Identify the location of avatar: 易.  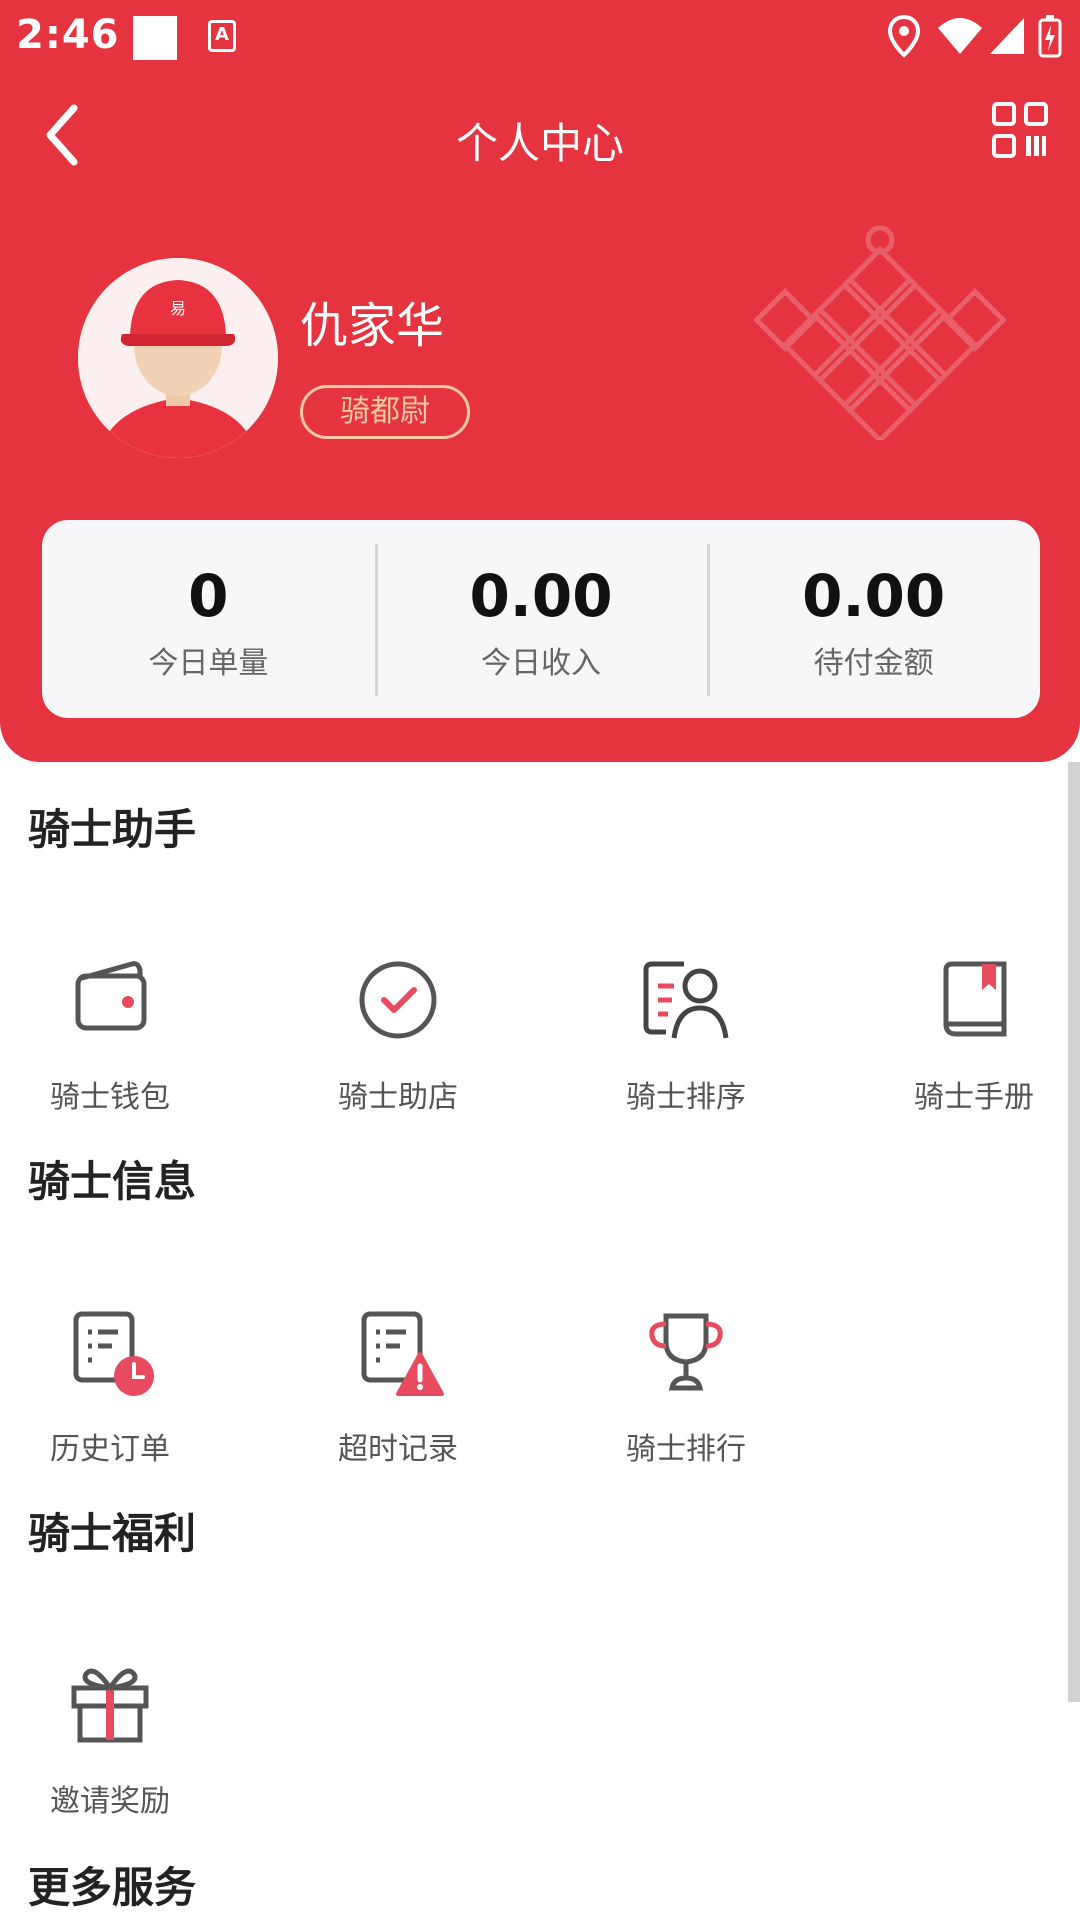
(178, 358).